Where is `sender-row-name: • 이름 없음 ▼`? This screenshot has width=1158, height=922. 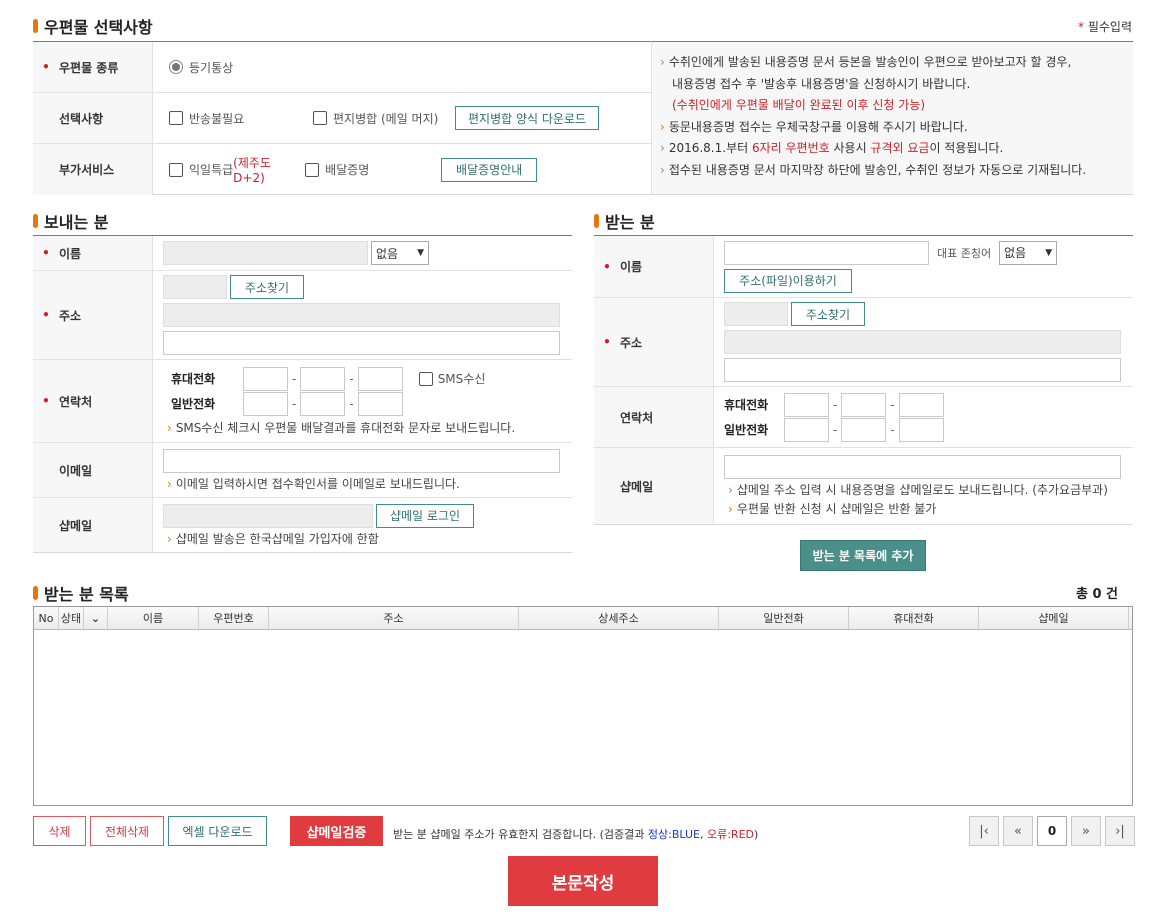 sender-row-name: • 이름 없음 ▼ is located at coordinates (302, 253).